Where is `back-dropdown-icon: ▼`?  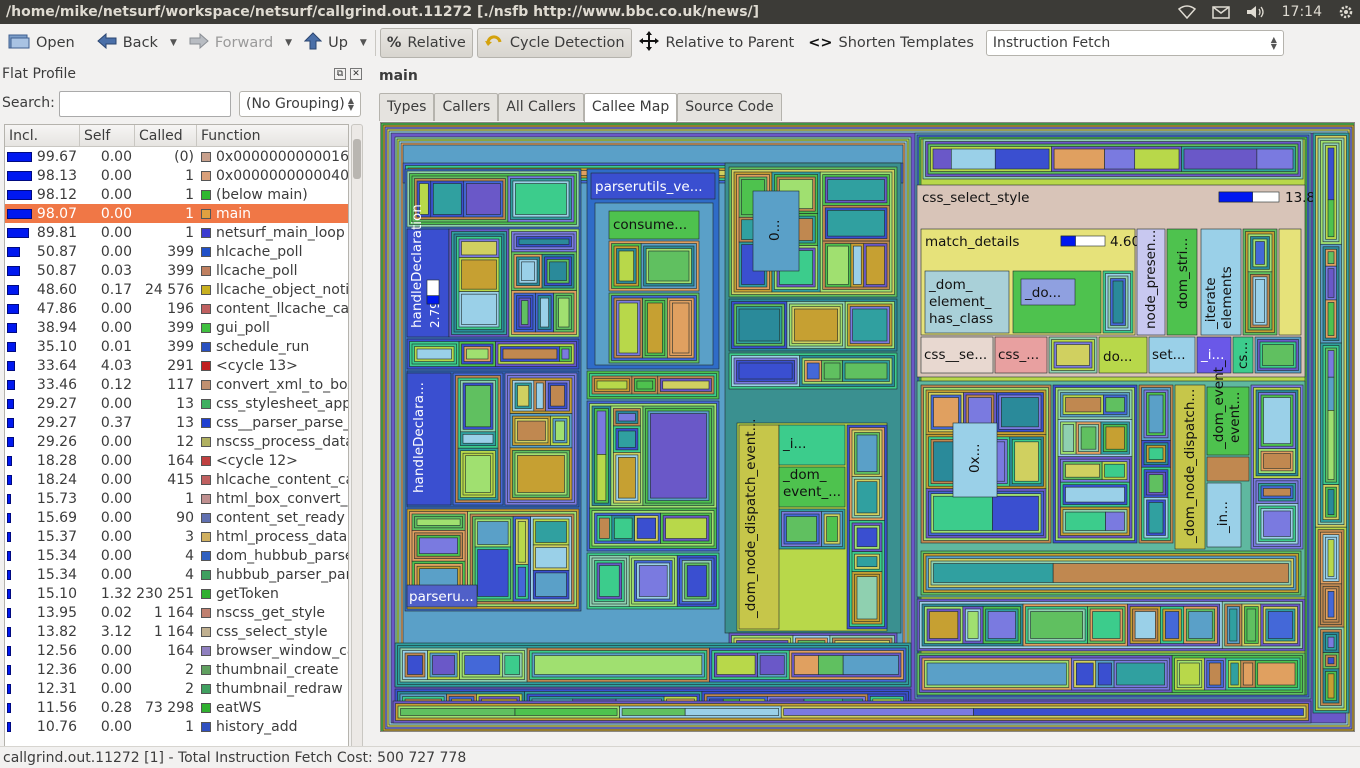 back-dropdown-icon: ▼ is located at coordinates (173, 43).